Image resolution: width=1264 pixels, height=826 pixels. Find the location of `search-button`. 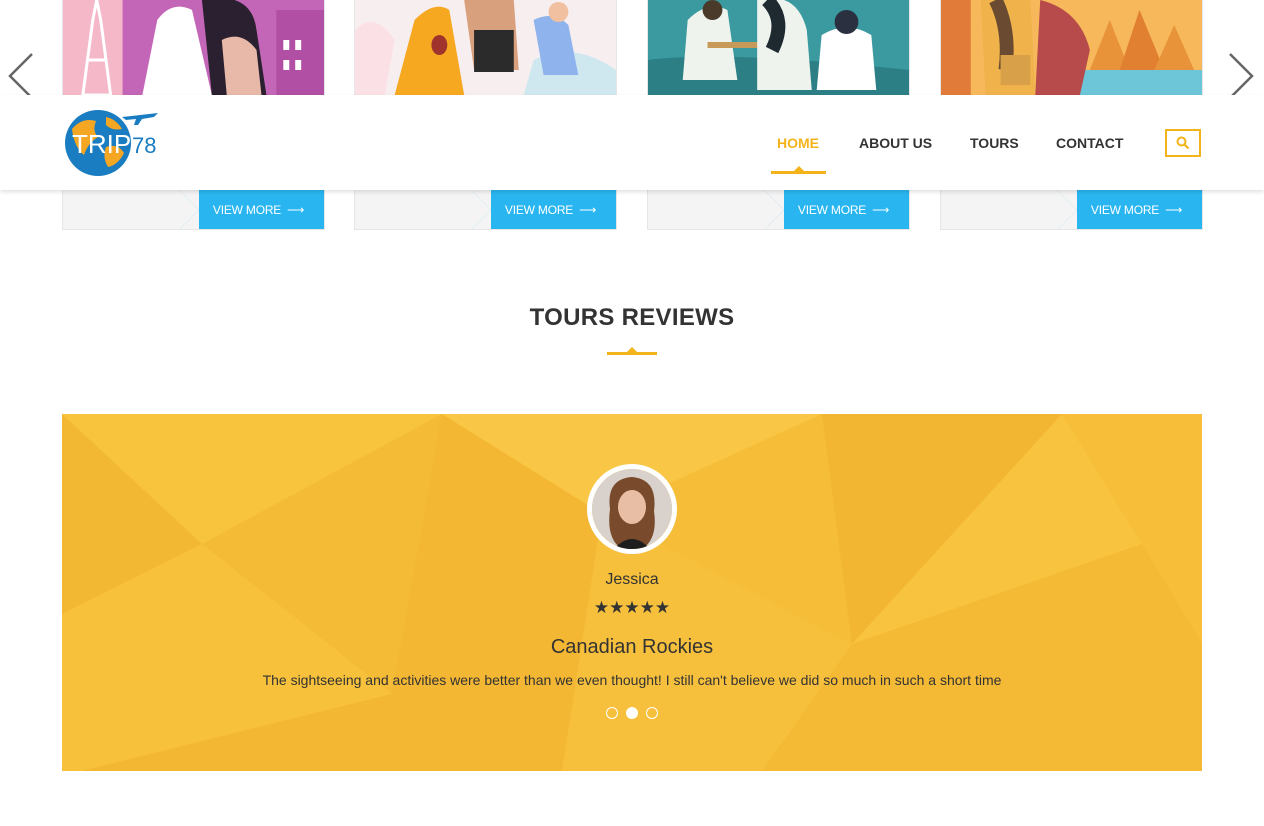

search-button is located at coordinates (1183, 143).